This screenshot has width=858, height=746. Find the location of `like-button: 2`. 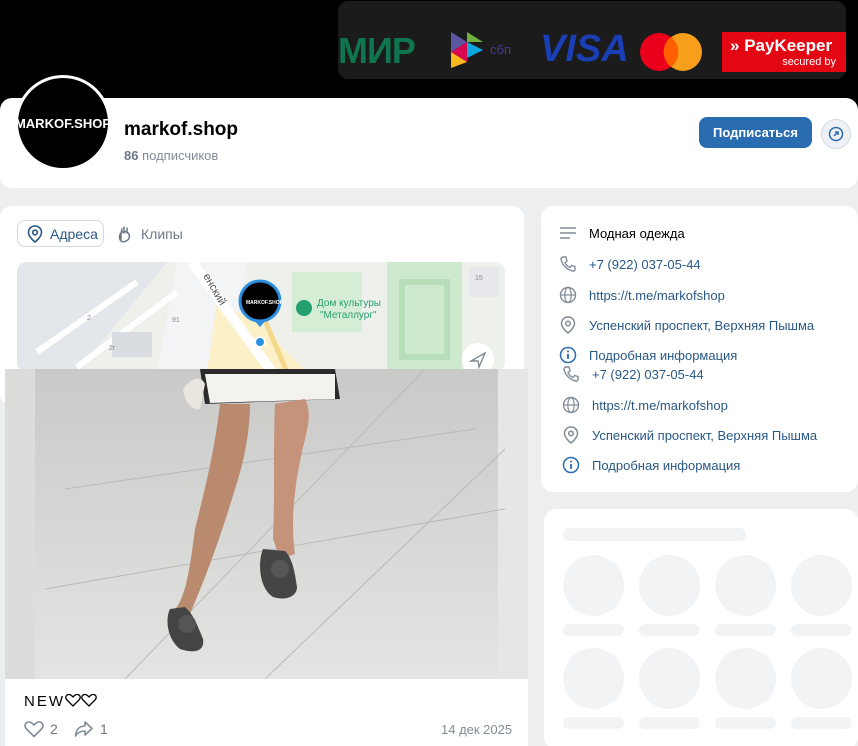

like-button: 2 is located at coordinates (41, 729).